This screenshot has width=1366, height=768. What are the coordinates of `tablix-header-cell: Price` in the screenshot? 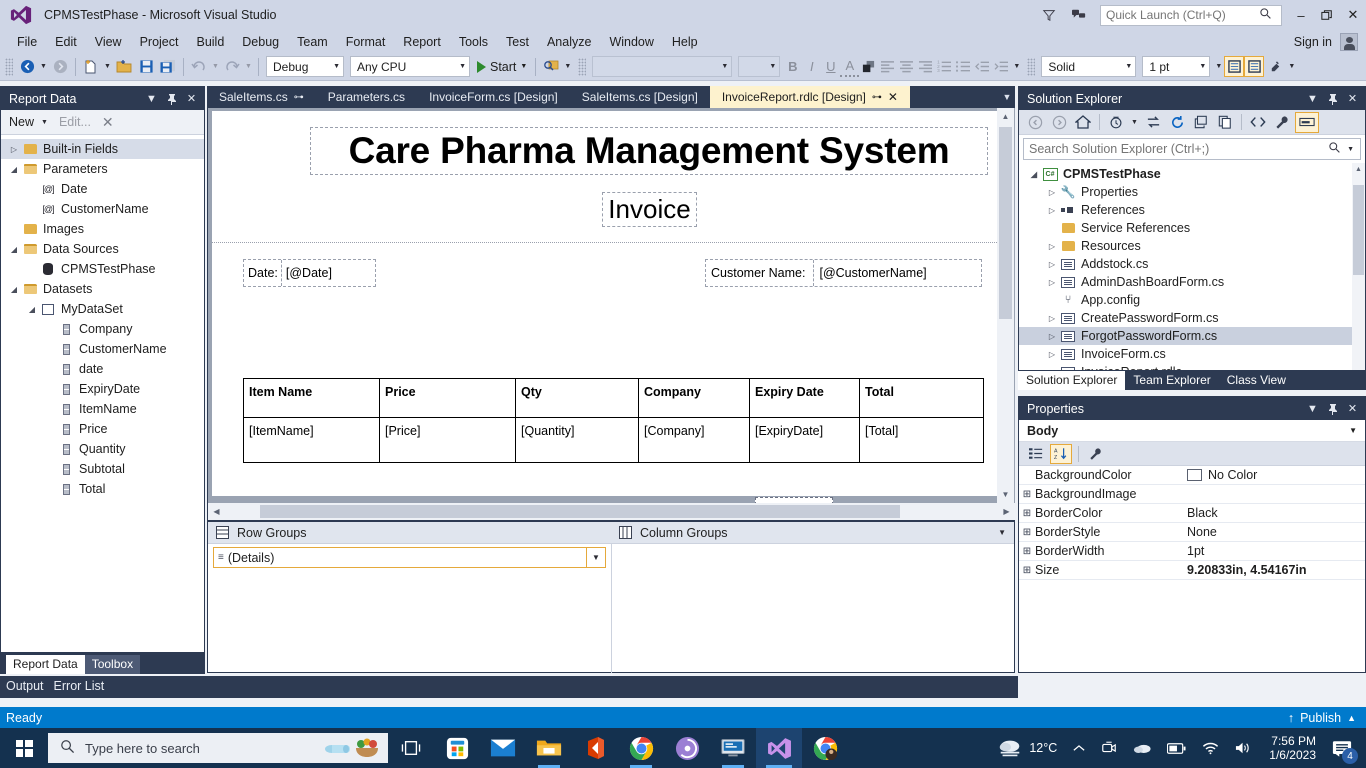 It's located at (447, 398).